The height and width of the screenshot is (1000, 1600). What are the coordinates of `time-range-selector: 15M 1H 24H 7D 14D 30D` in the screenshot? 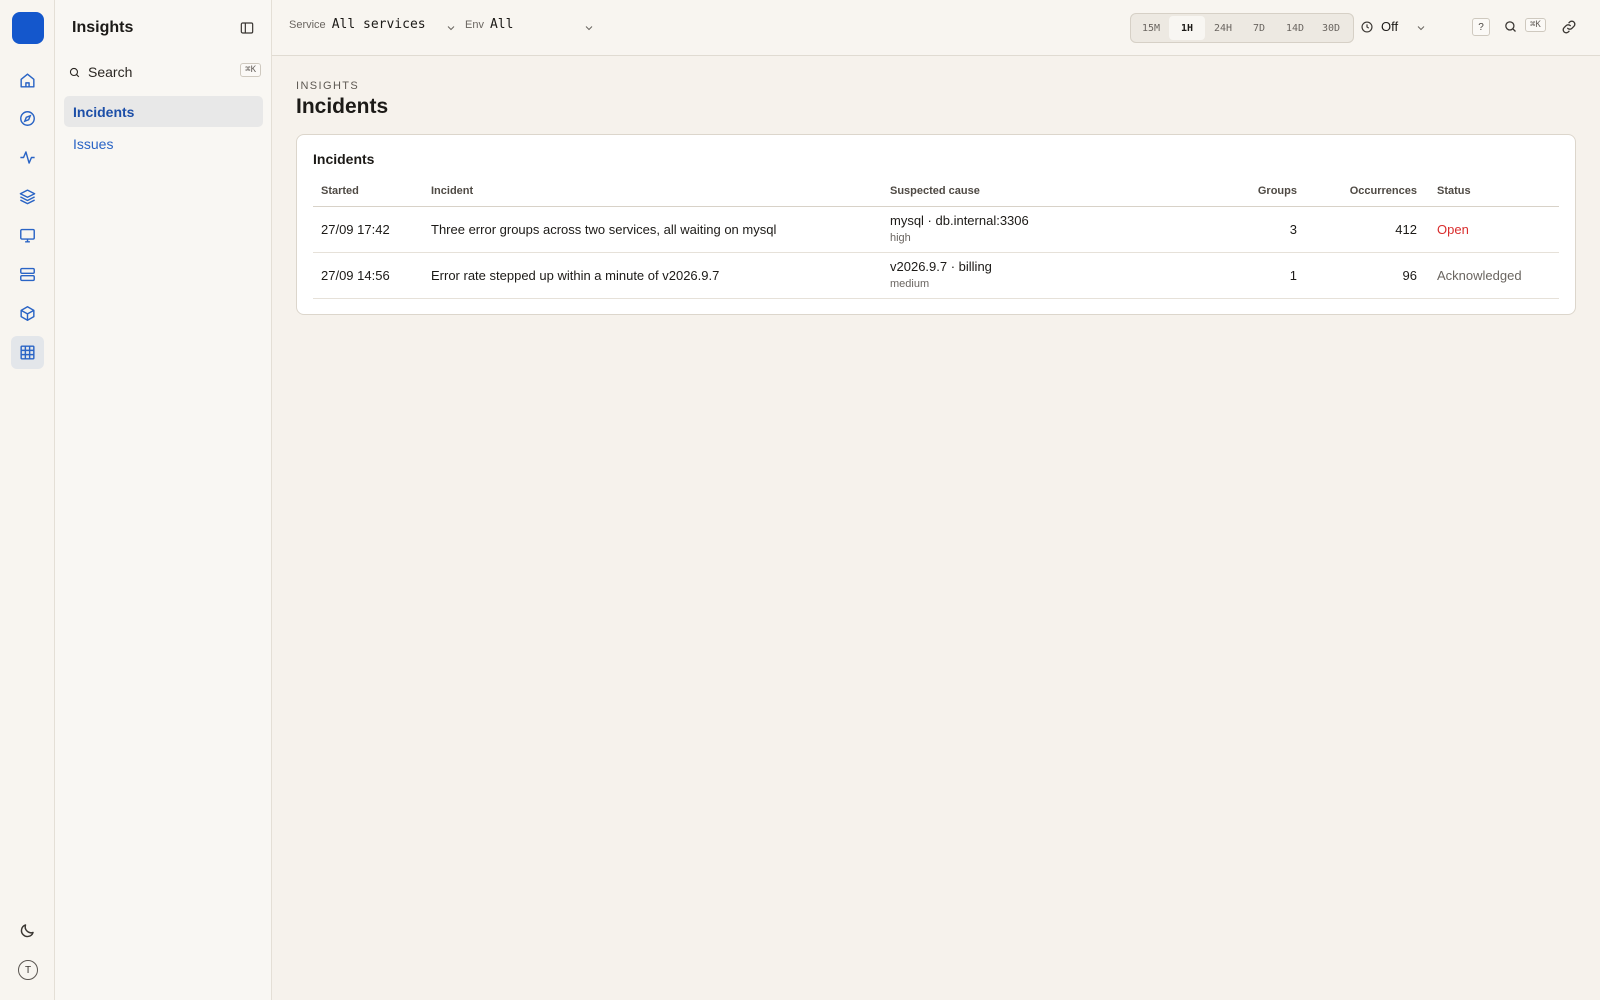 It's located at (1242, 28).